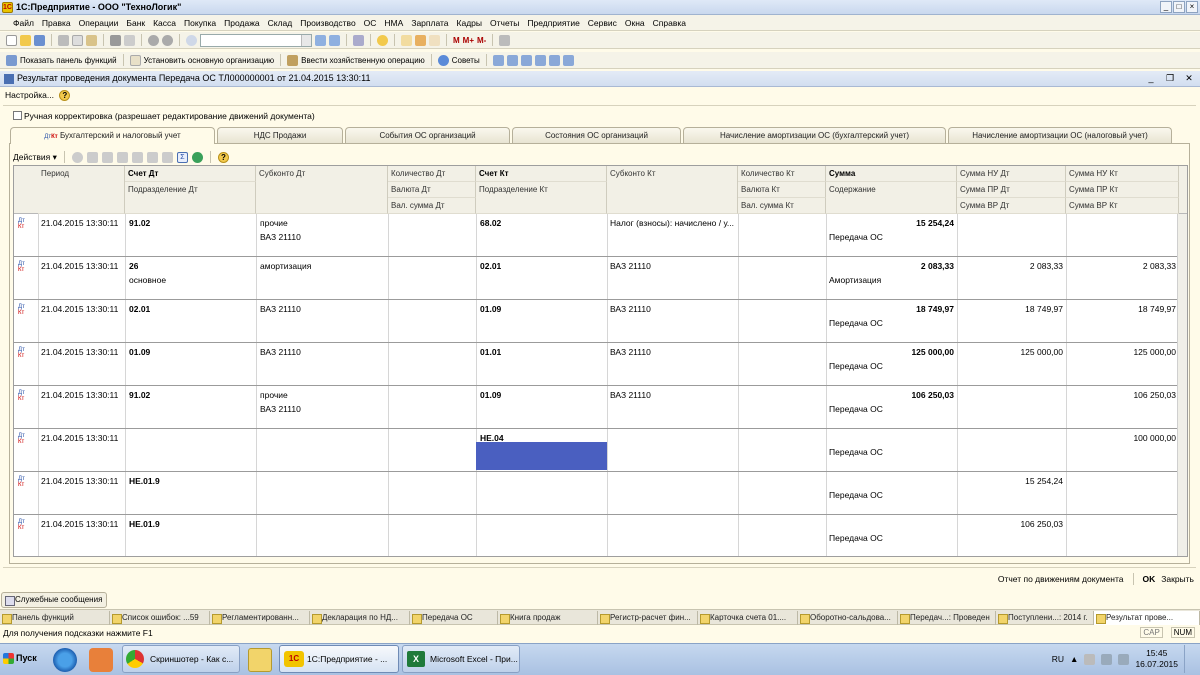 This screenshot has height=675, width=1200. What do you see at coordinates (554, 60) in the screenshot?
I see `account-card-icon` at bounding box center [554, 60].